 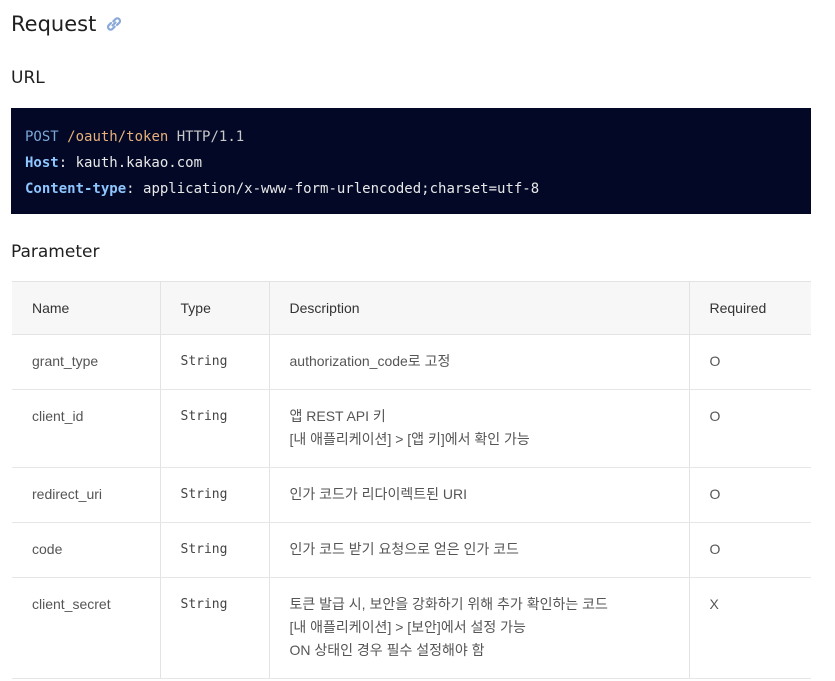 I want to click on param-description: 인가 코드가 리다이렉트된 URI, so click(x=478, y=495).